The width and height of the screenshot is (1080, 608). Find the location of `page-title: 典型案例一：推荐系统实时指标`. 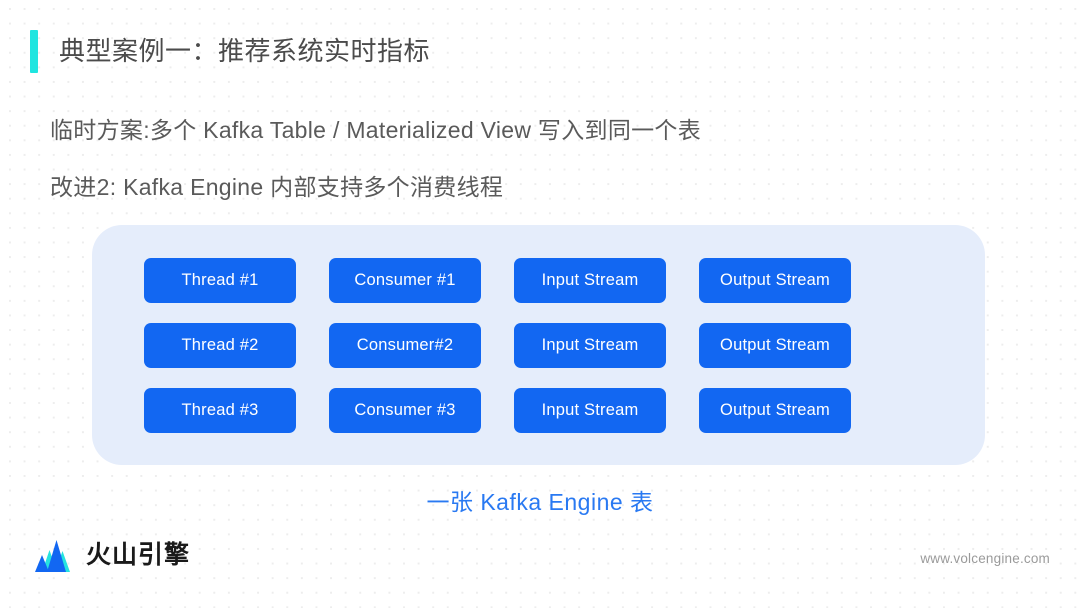

page-title: 典型案例一：推荐系统实时指标 is located at coordinates (230, 51).